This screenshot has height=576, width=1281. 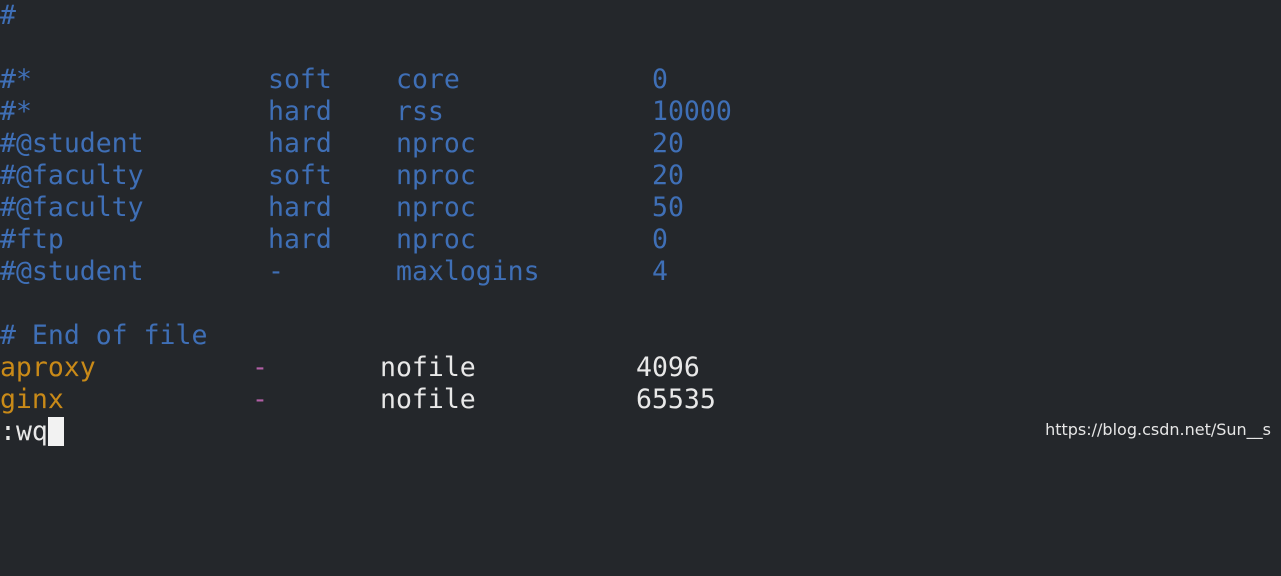 What do you see at coordinates (640, 240) in the screenshot?
I see `limits-row-commented: #ftp hard nproc 0` at bounding box center [640, 240].